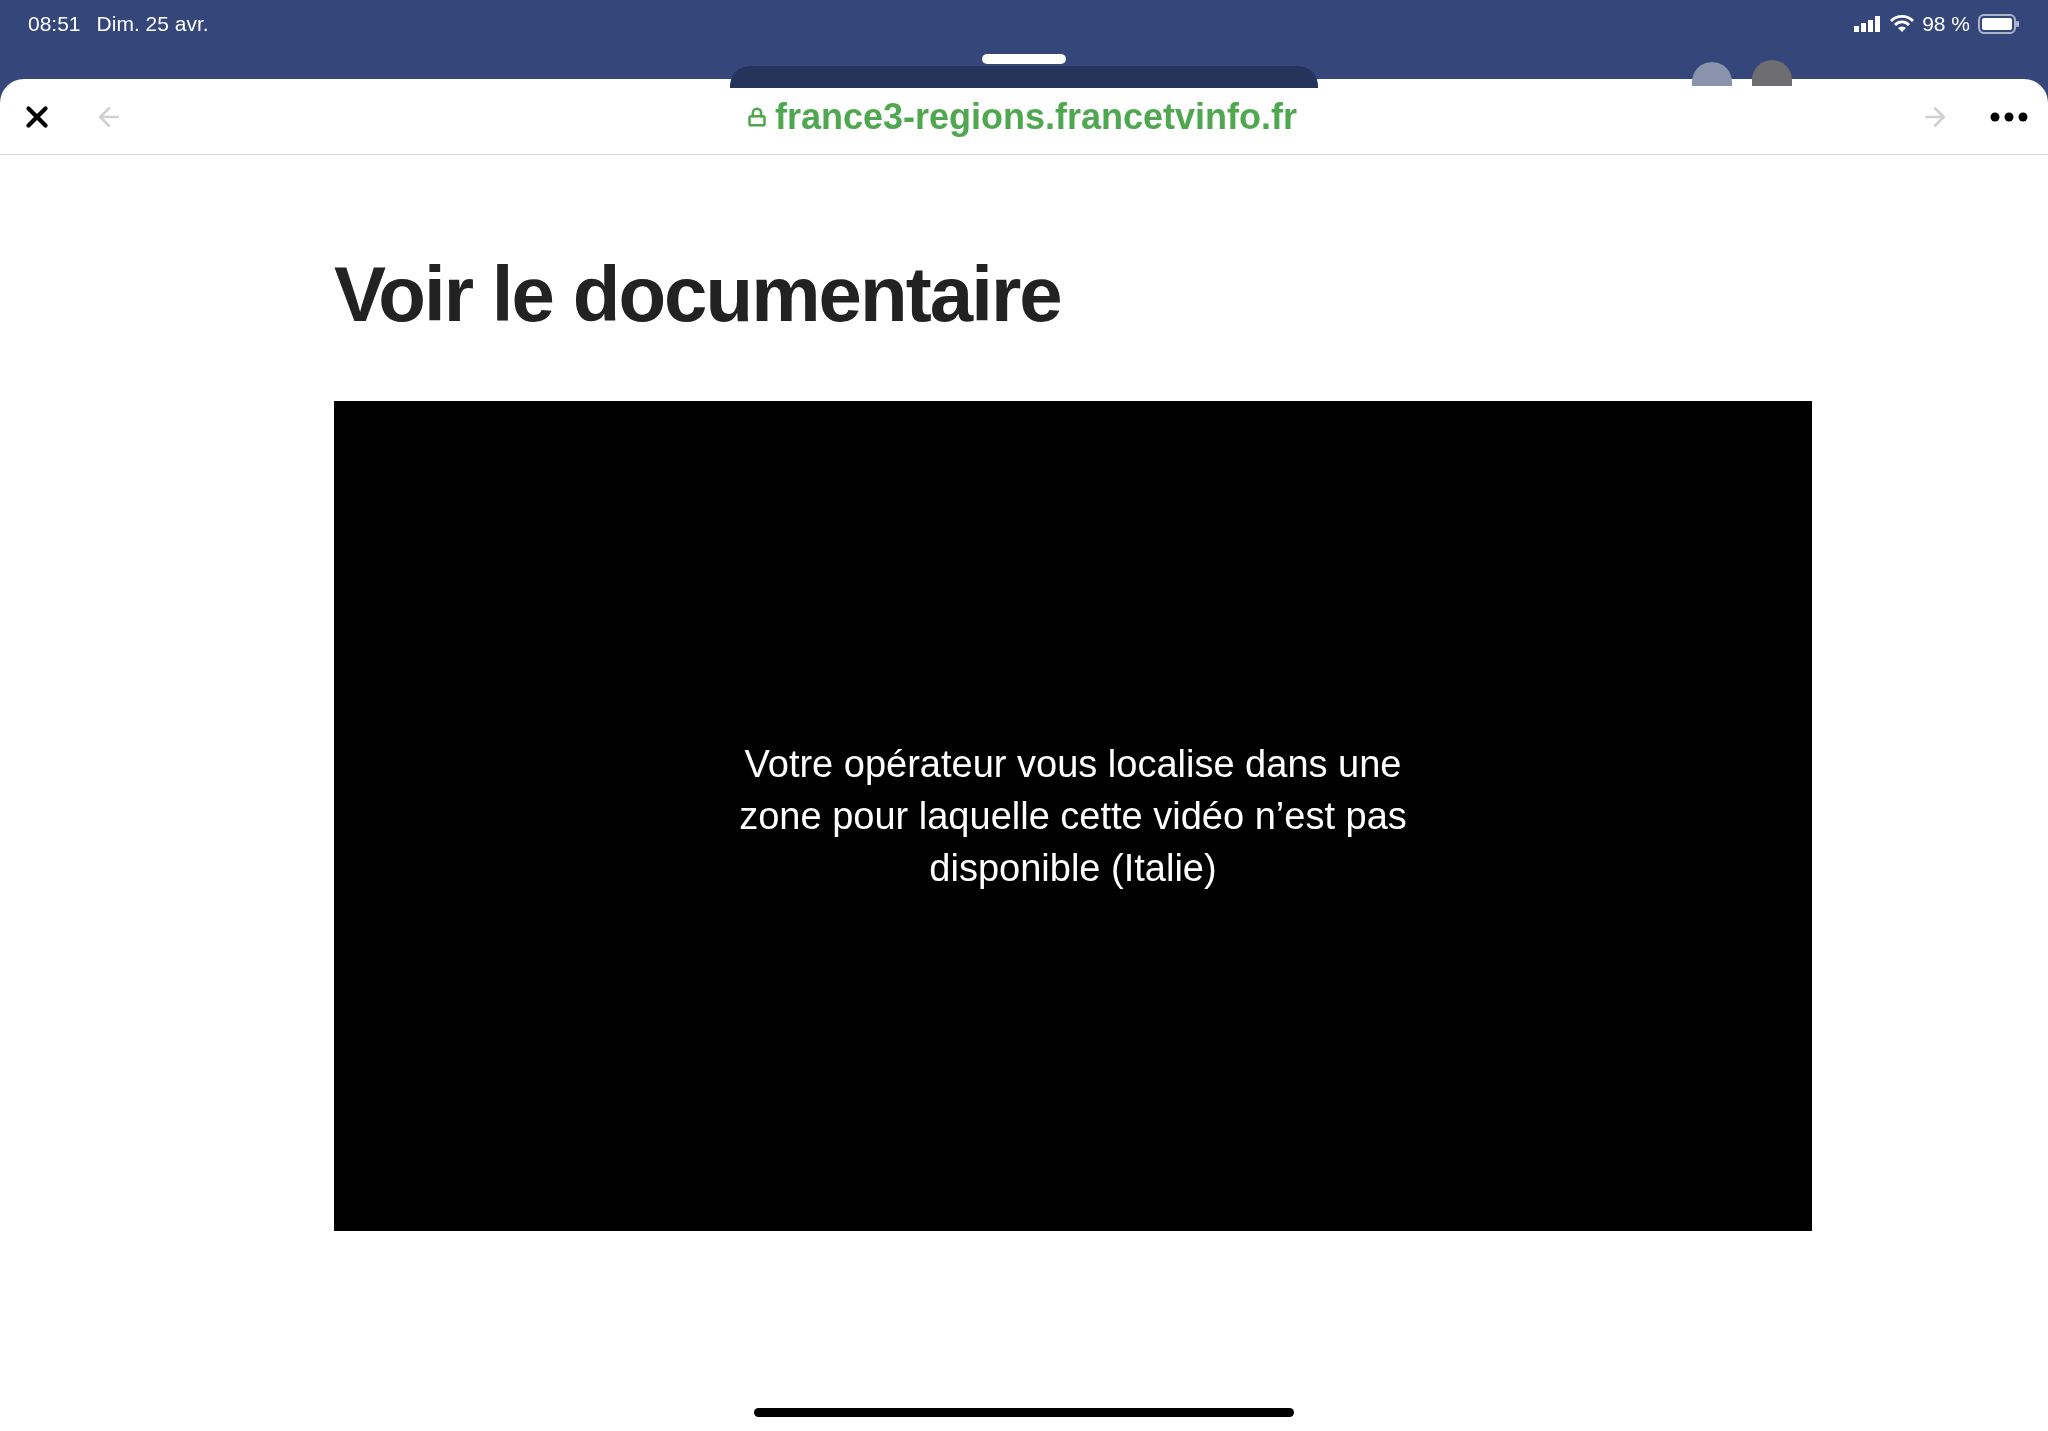 The image size is (2048, 1431). I want to click on status-date: Dim. 25 avr., so click(152, 24).